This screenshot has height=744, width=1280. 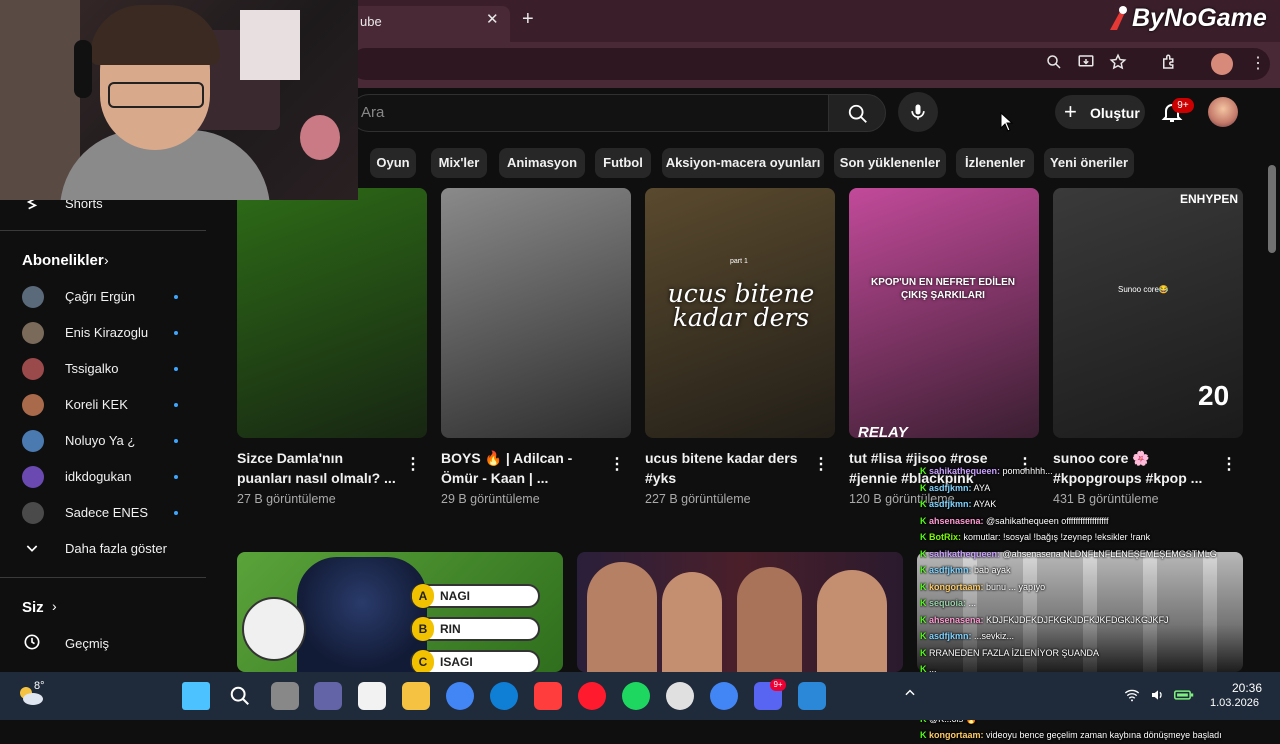 I want to click on zoom-icon, so click(x=1054, y=64).